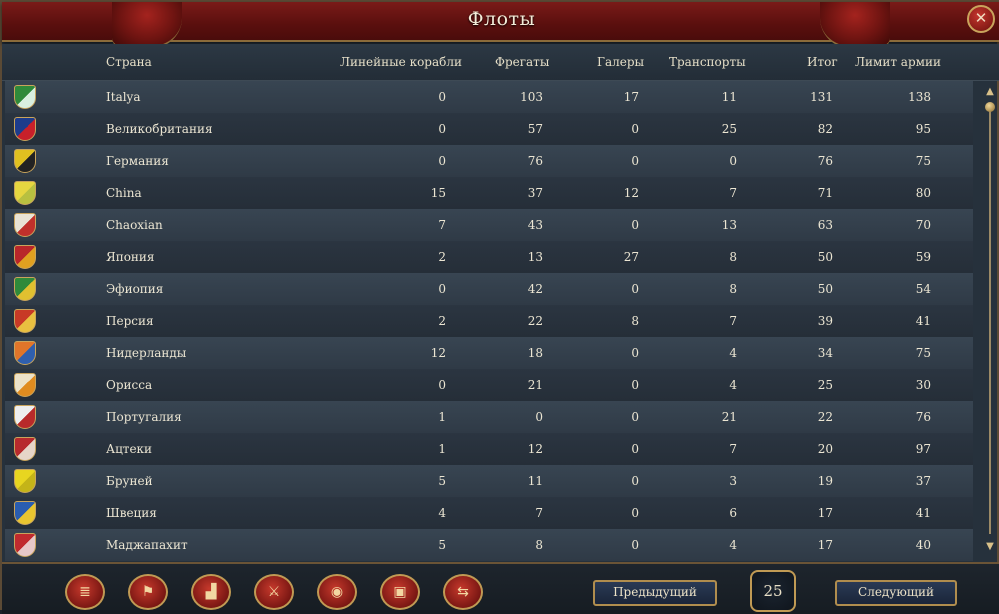  What do you see at coordinates (129, 385) in the screenshot?
I see `country-name: Орисса` at bounding box center [129, 385].